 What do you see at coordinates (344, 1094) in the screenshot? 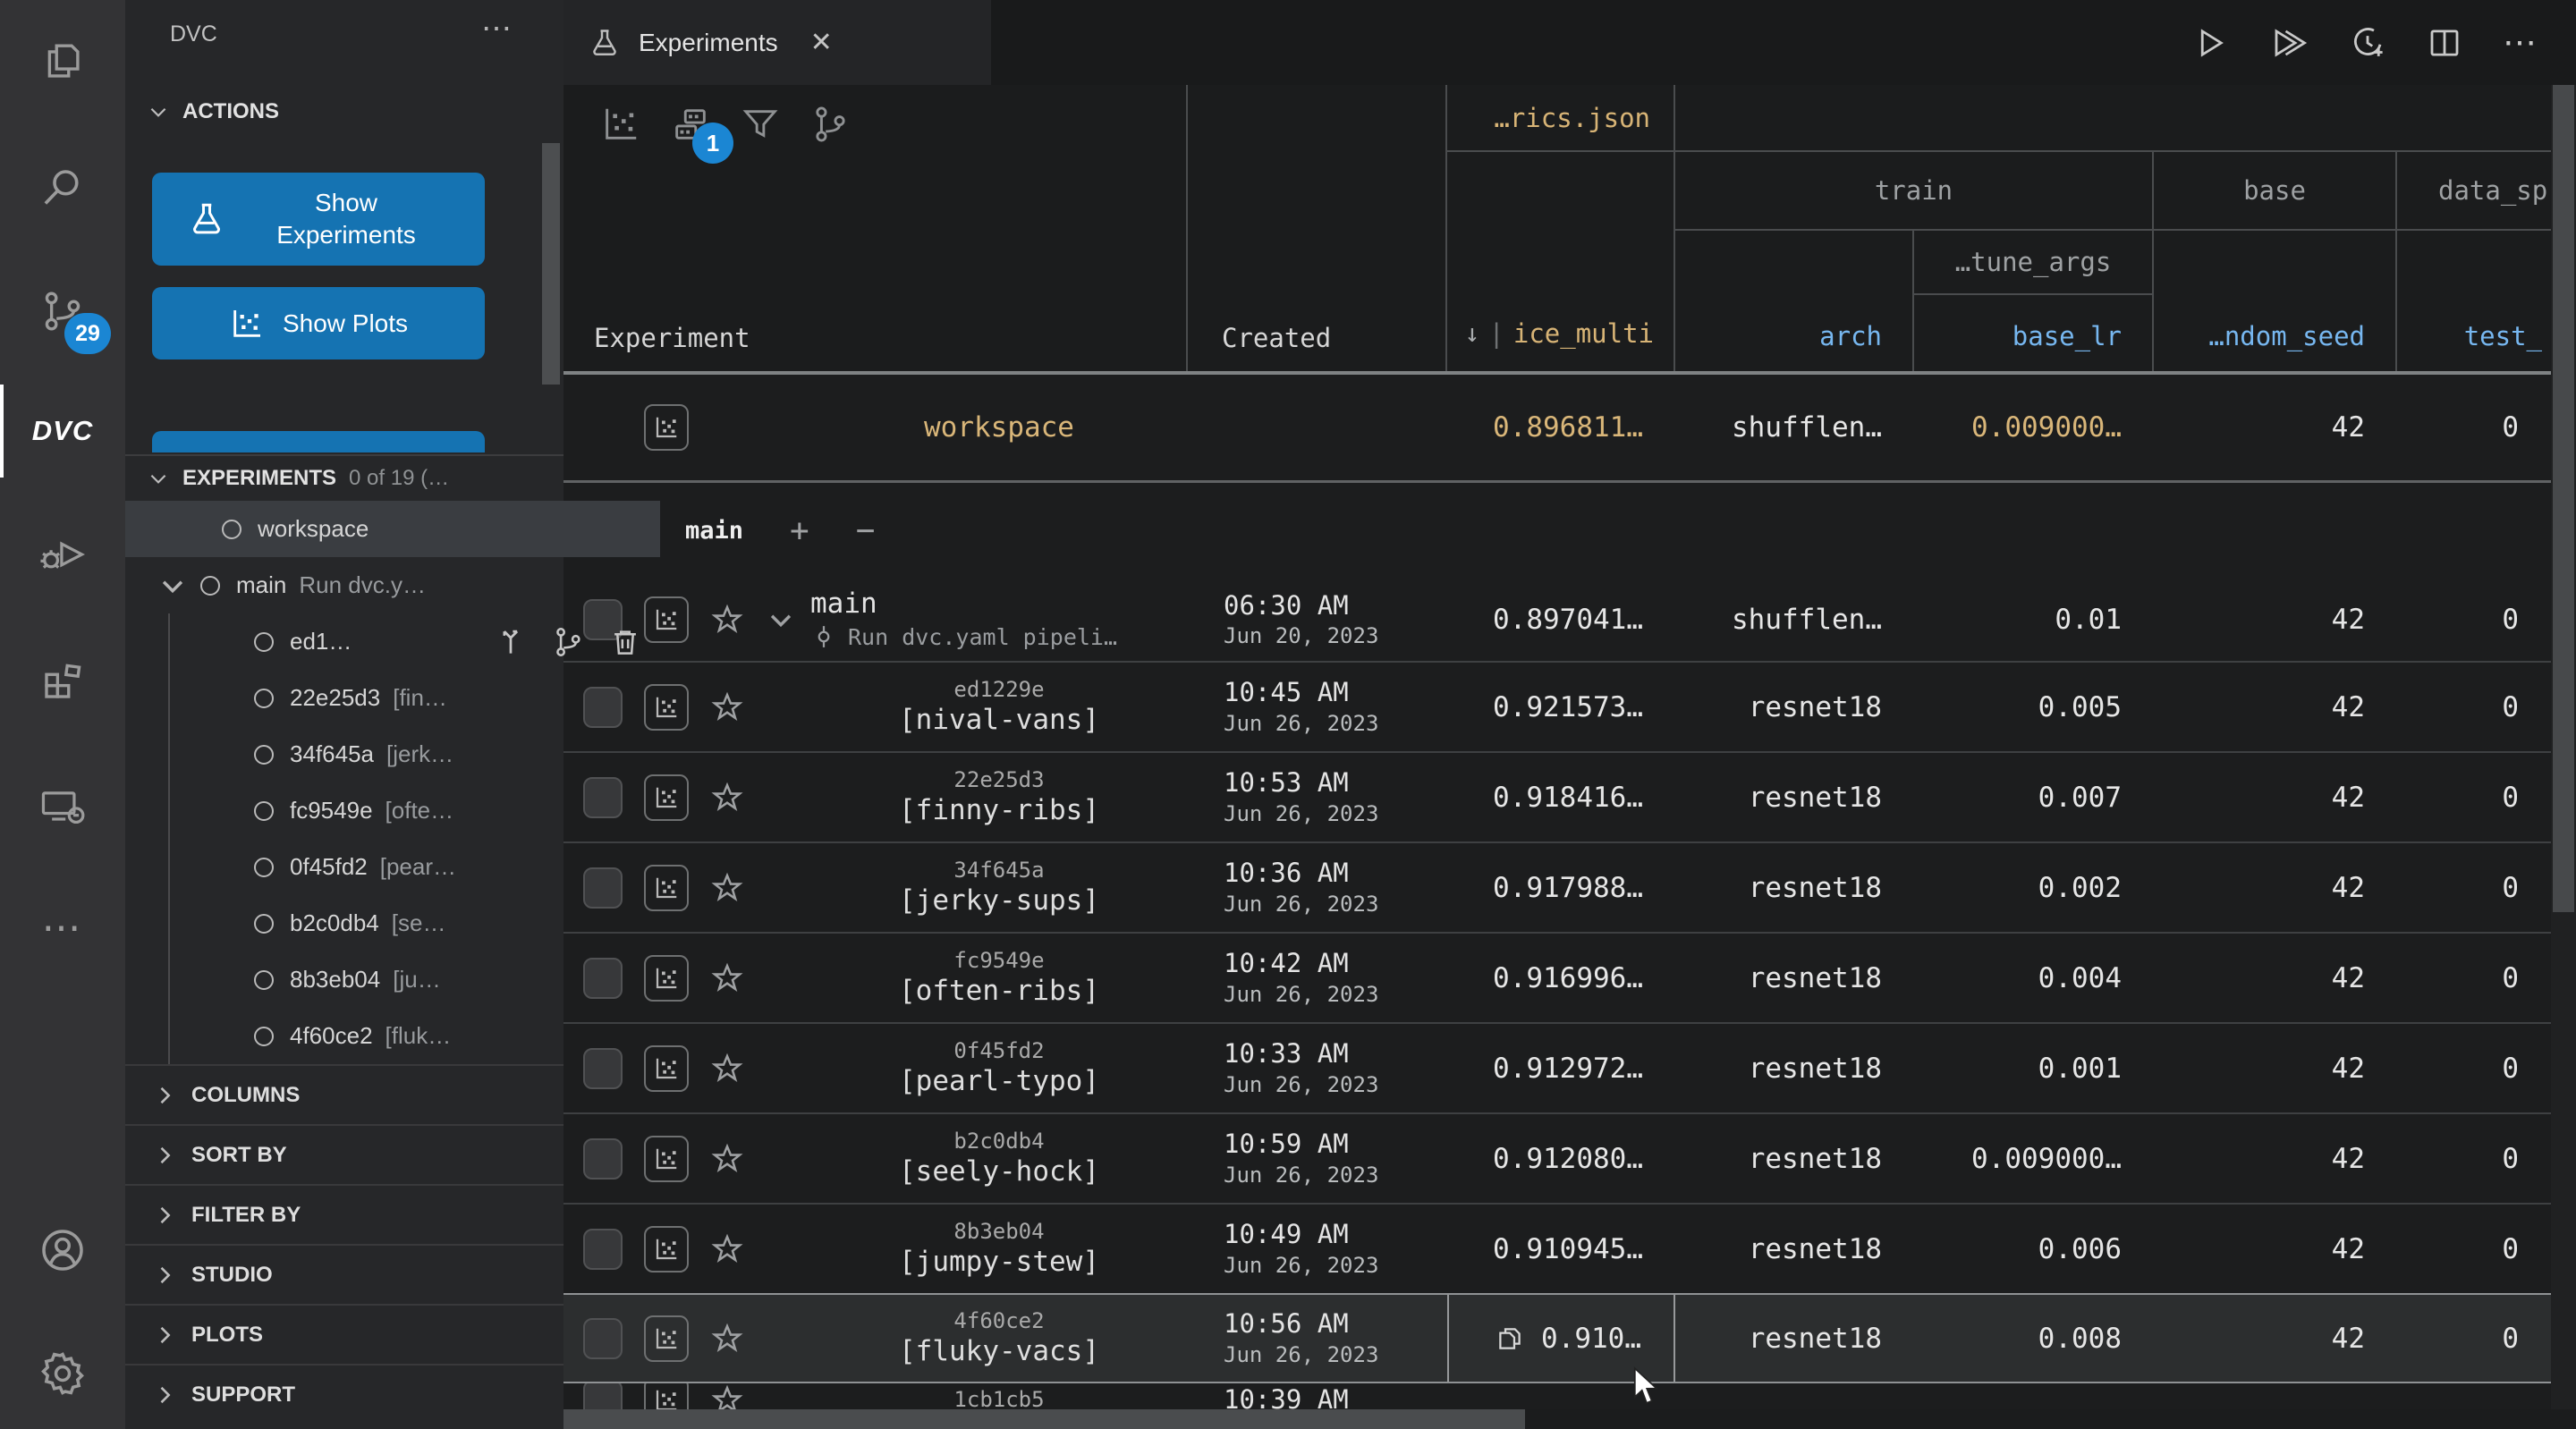
I see `section-columns: COLUMNS` at bounding box center [344, 1094].